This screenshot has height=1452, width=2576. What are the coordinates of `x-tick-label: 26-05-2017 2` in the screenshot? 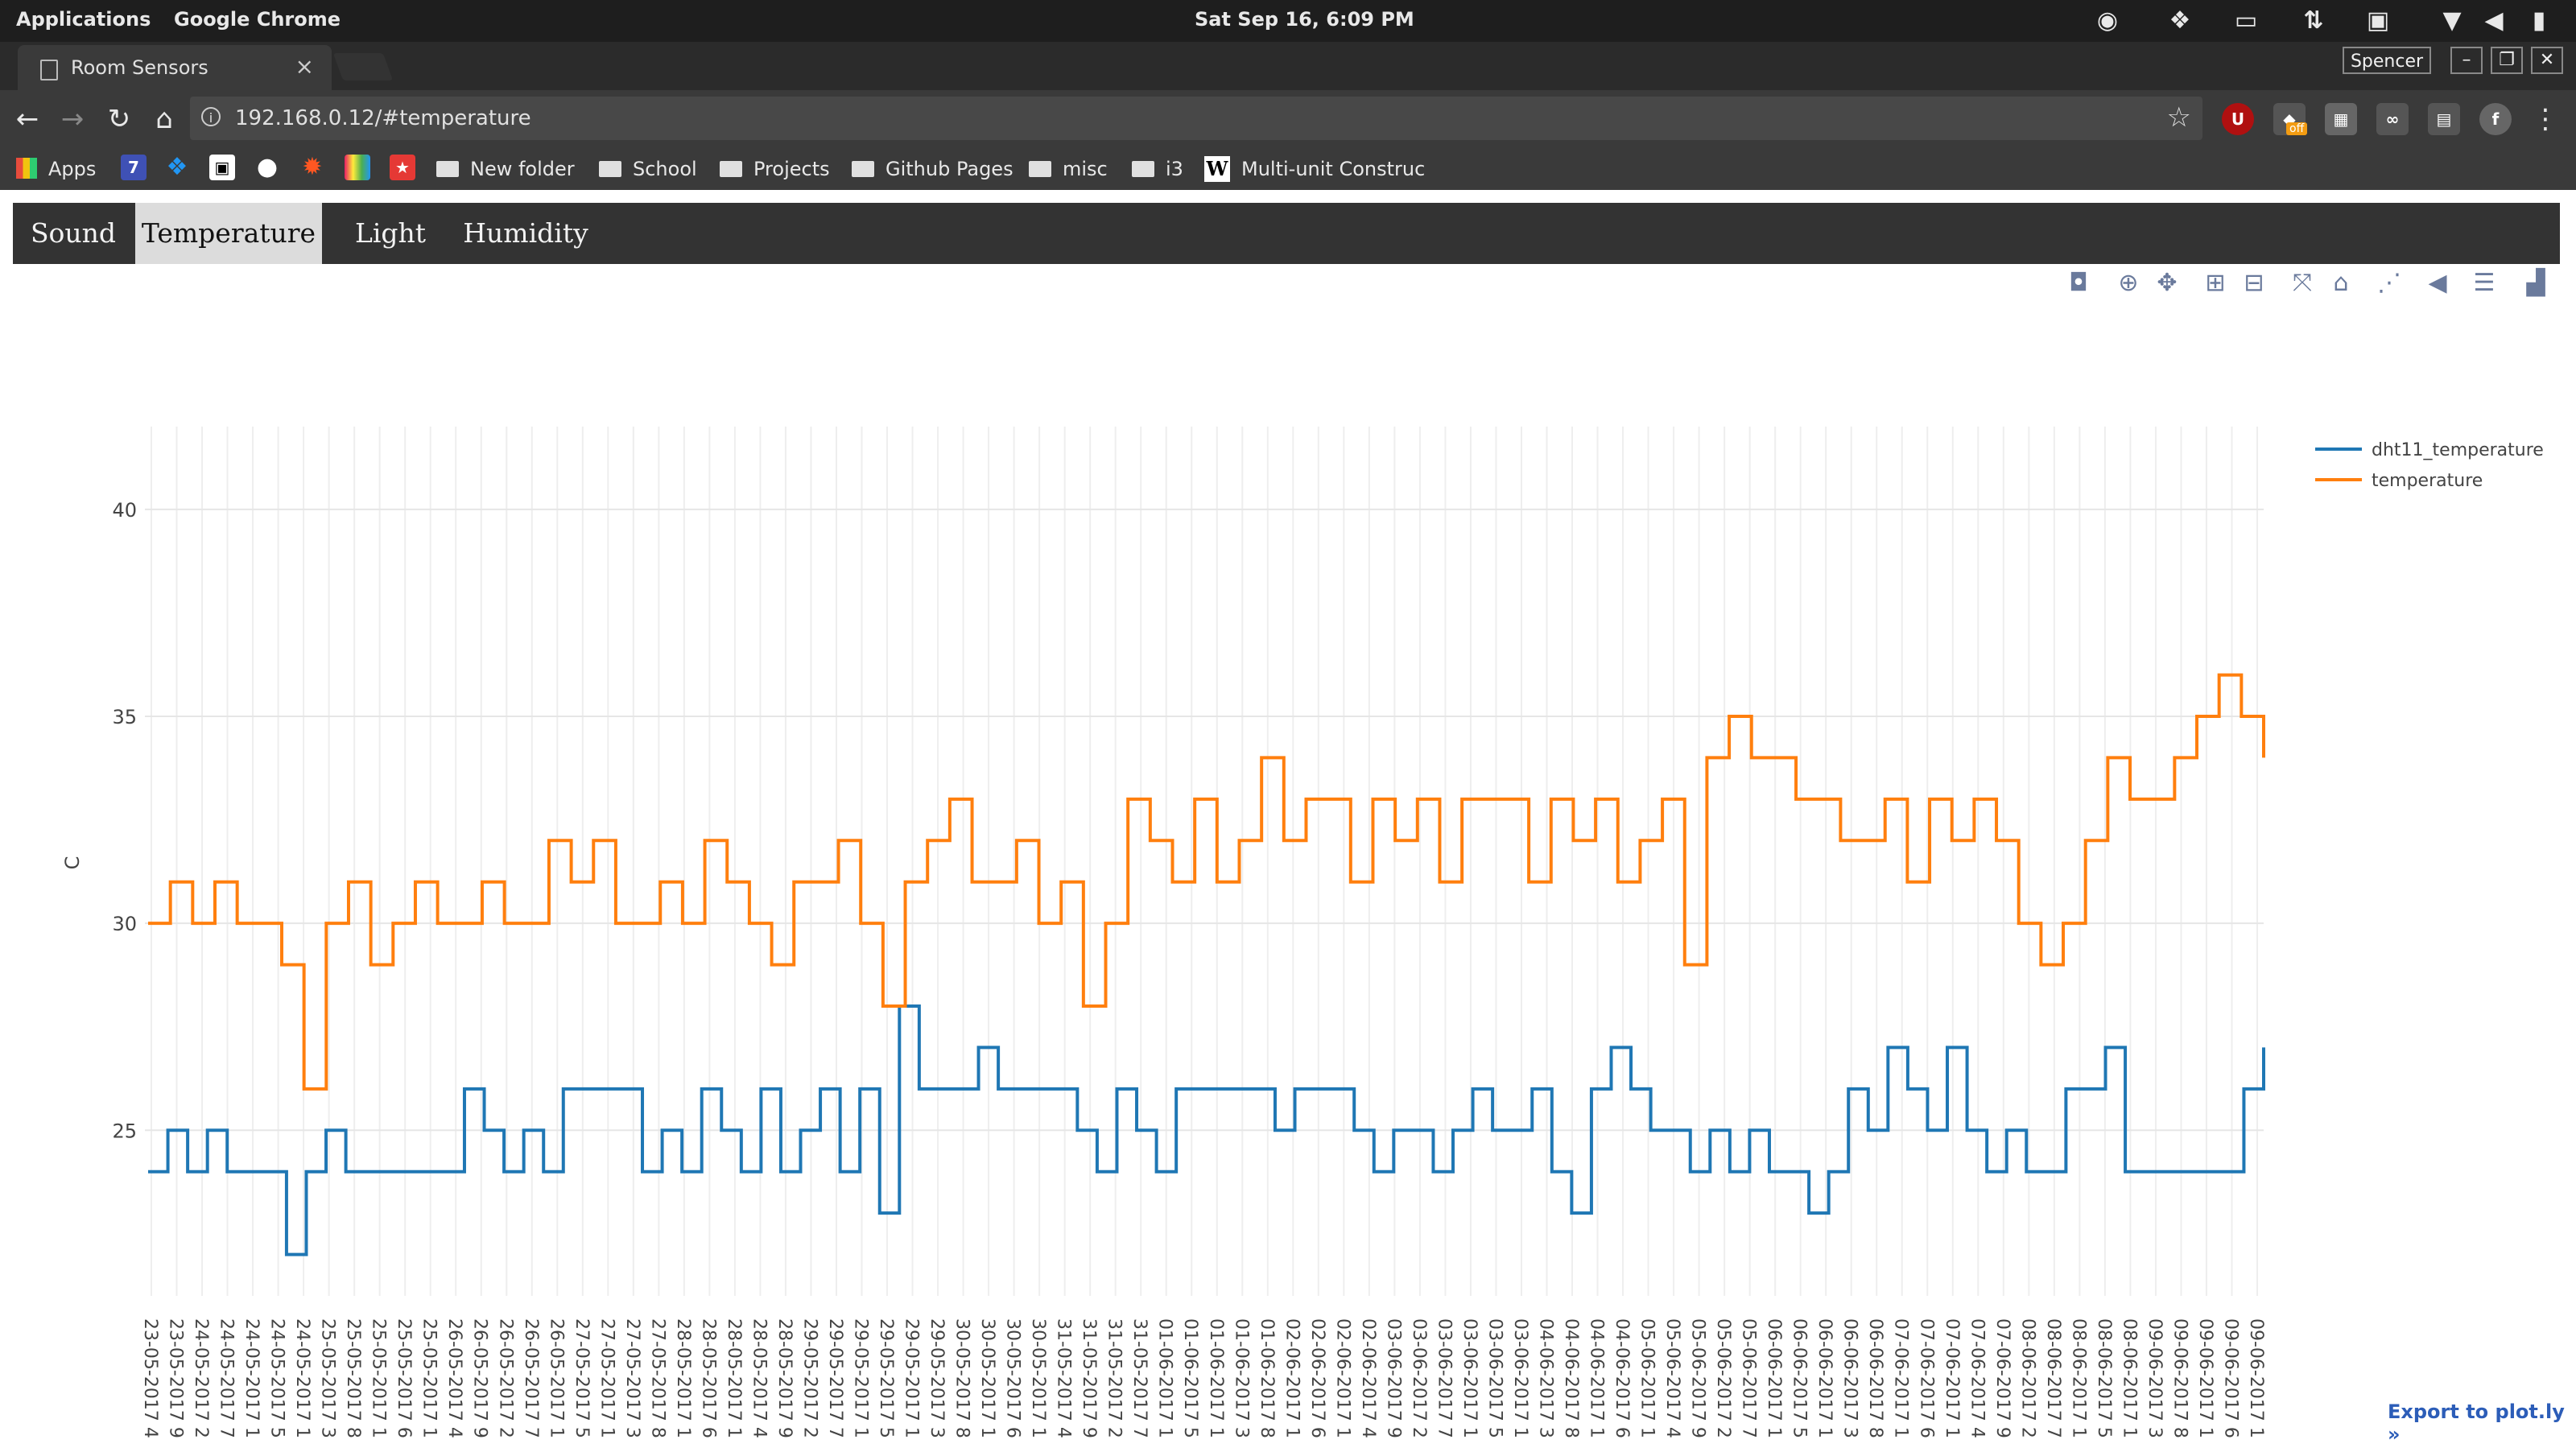 It's located at (505, 1378).